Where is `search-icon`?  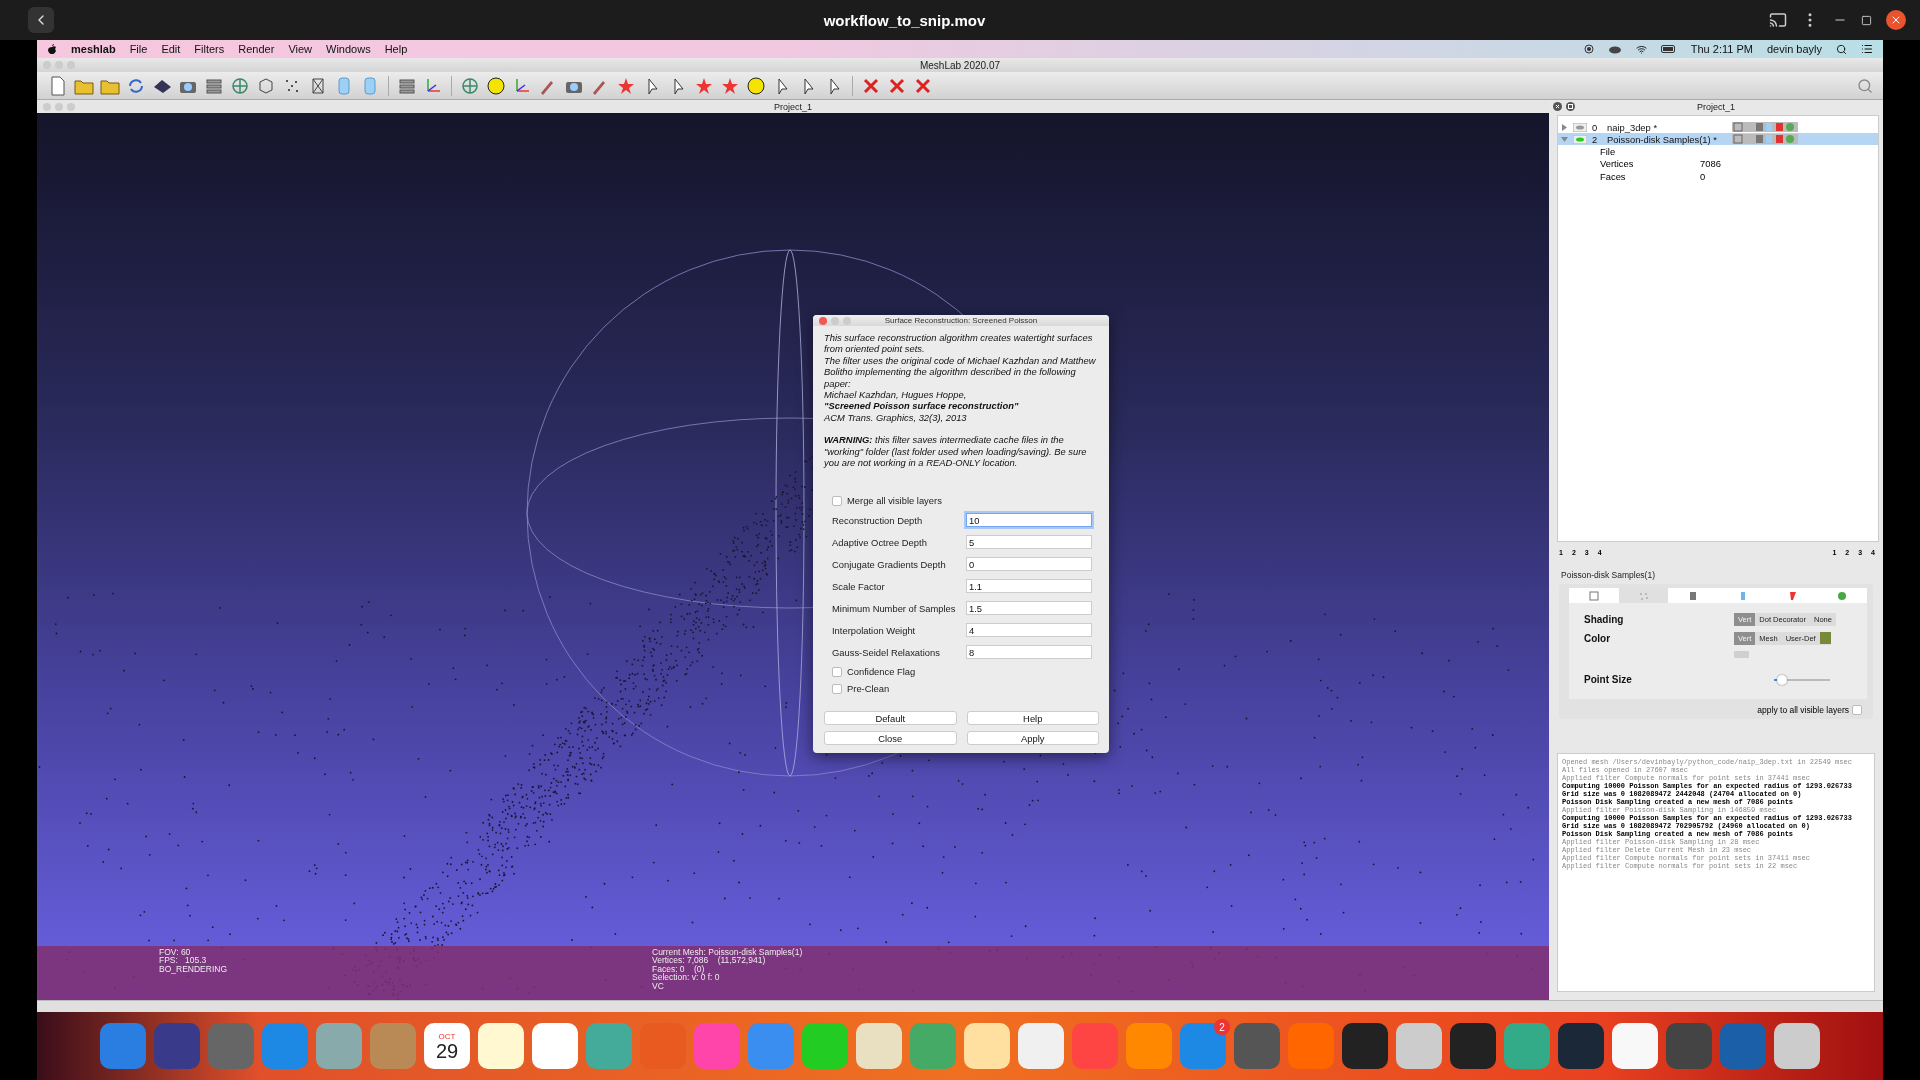 search-icon is located at coordinates (1841, 49).